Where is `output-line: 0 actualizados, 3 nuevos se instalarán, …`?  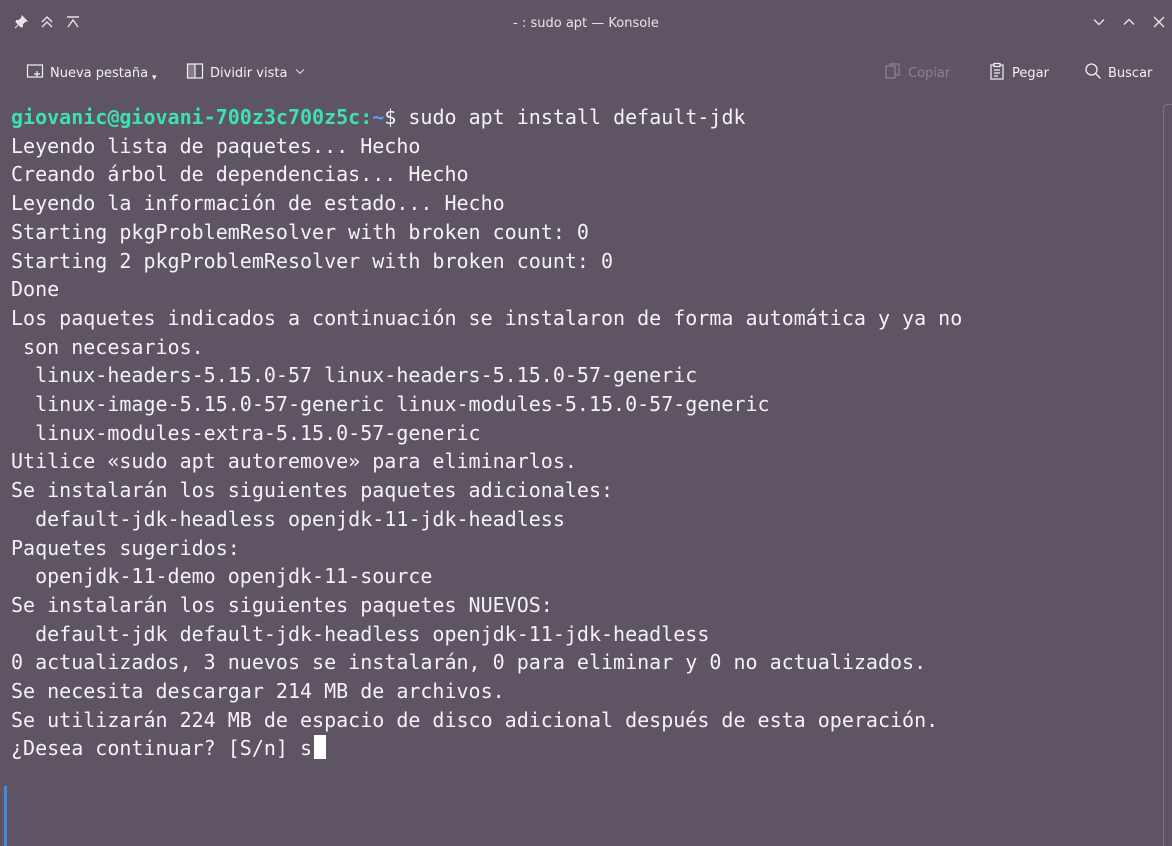 output-line: 0 actualizados, 3 nuevos se instalarán, … is located at coordinates (469, 662).